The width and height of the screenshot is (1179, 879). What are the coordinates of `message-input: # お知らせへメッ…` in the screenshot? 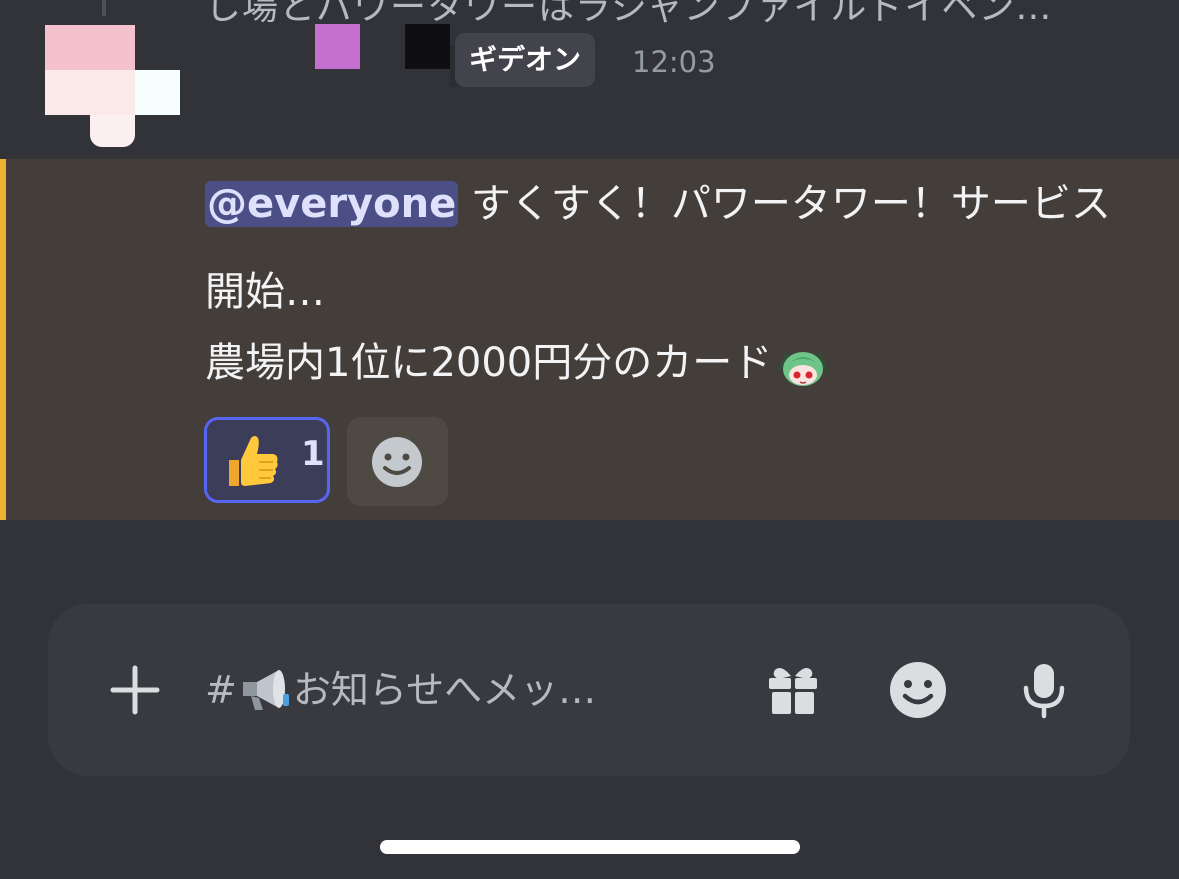 It's located at (400, 690).